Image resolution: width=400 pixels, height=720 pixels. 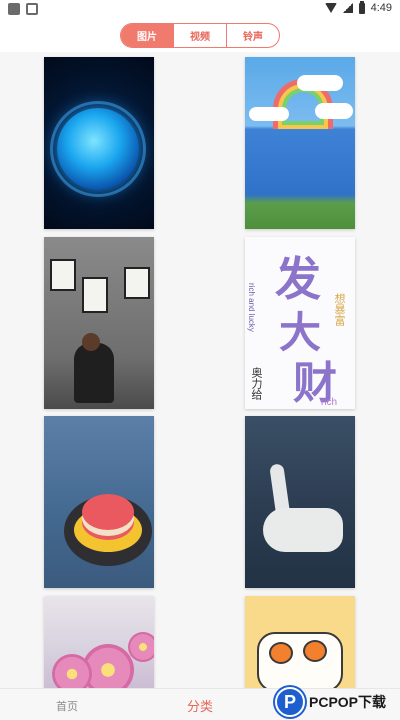 I want to click on wallpaper-card-flowers, so click(x=99, y=646).